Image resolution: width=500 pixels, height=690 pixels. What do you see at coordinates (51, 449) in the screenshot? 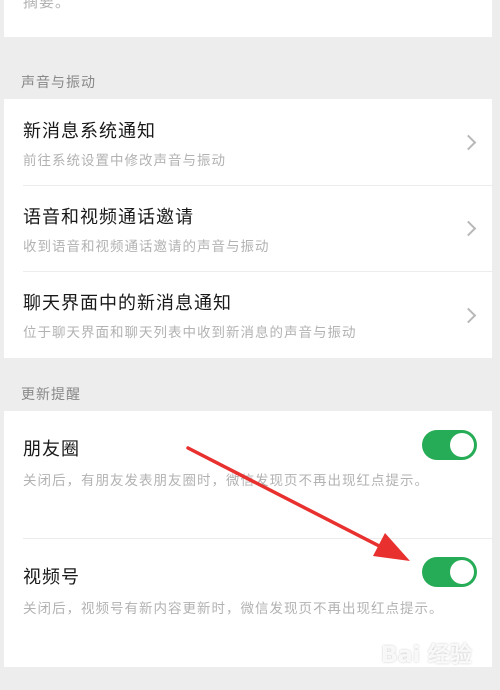
I see `setting-title: 朋友圈` at bounding box center [51, 449].